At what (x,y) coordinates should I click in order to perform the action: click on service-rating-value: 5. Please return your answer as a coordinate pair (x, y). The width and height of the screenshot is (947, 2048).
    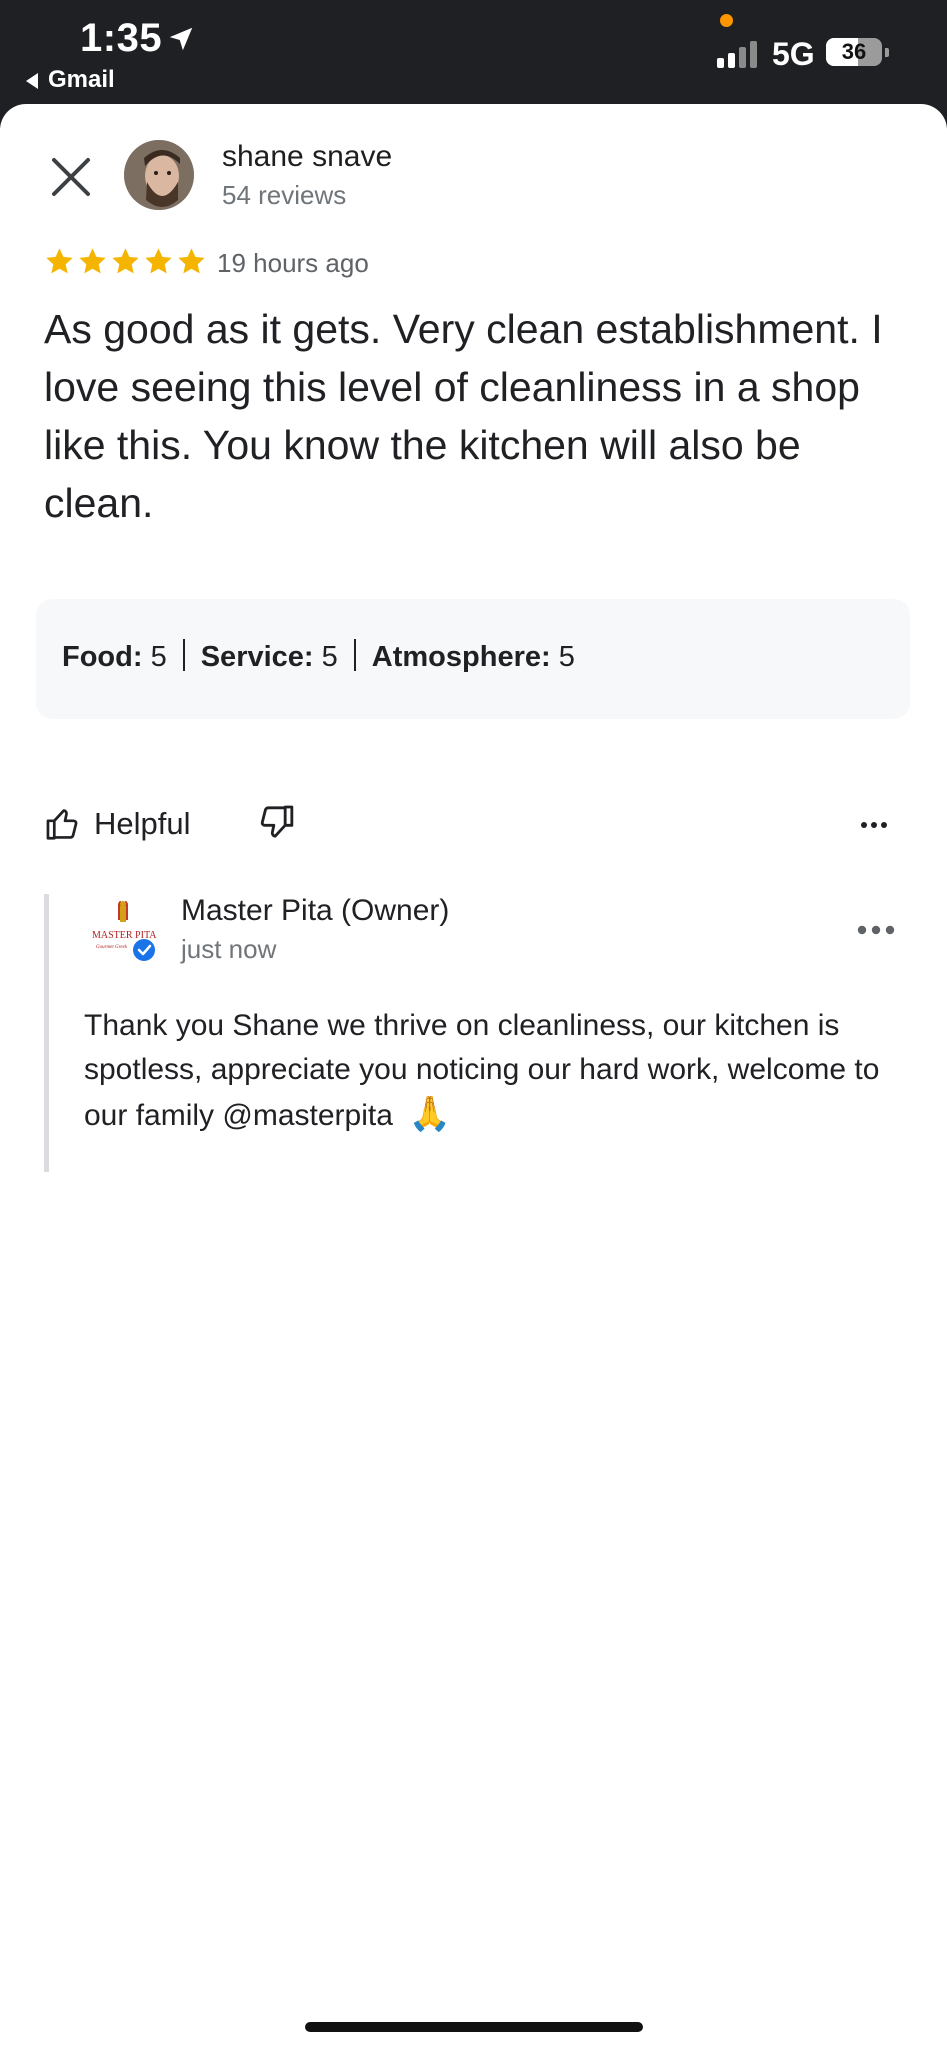
    Looking at the image, I should click on (329, 657).